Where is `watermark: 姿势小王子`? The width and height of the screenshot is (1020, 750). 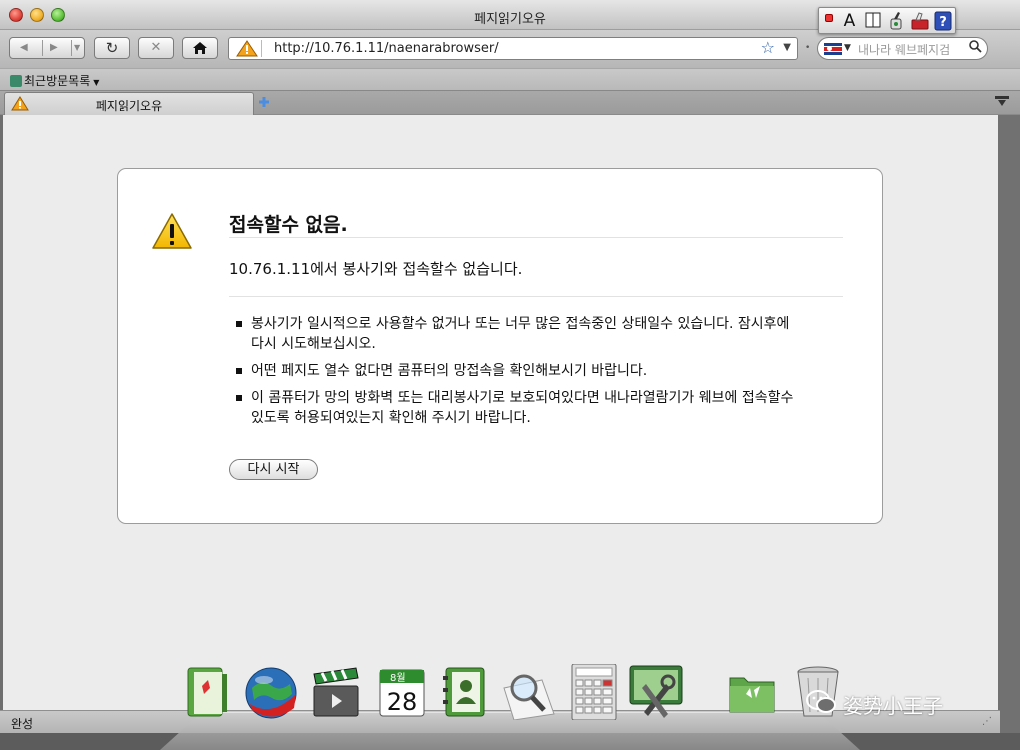 watermark: 姿势小王子 is located at coordinates (896, 703).